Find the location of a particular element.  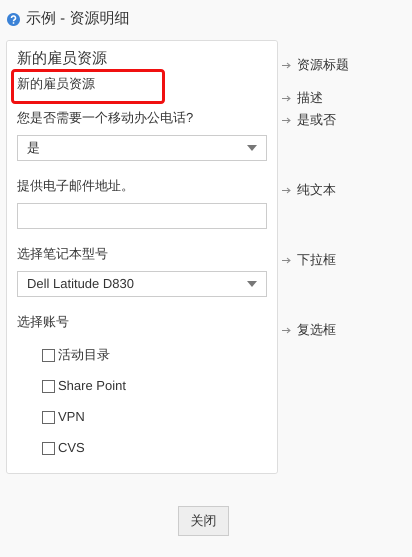

annotation-label: 复选框 is located at coordinates (316, 330).